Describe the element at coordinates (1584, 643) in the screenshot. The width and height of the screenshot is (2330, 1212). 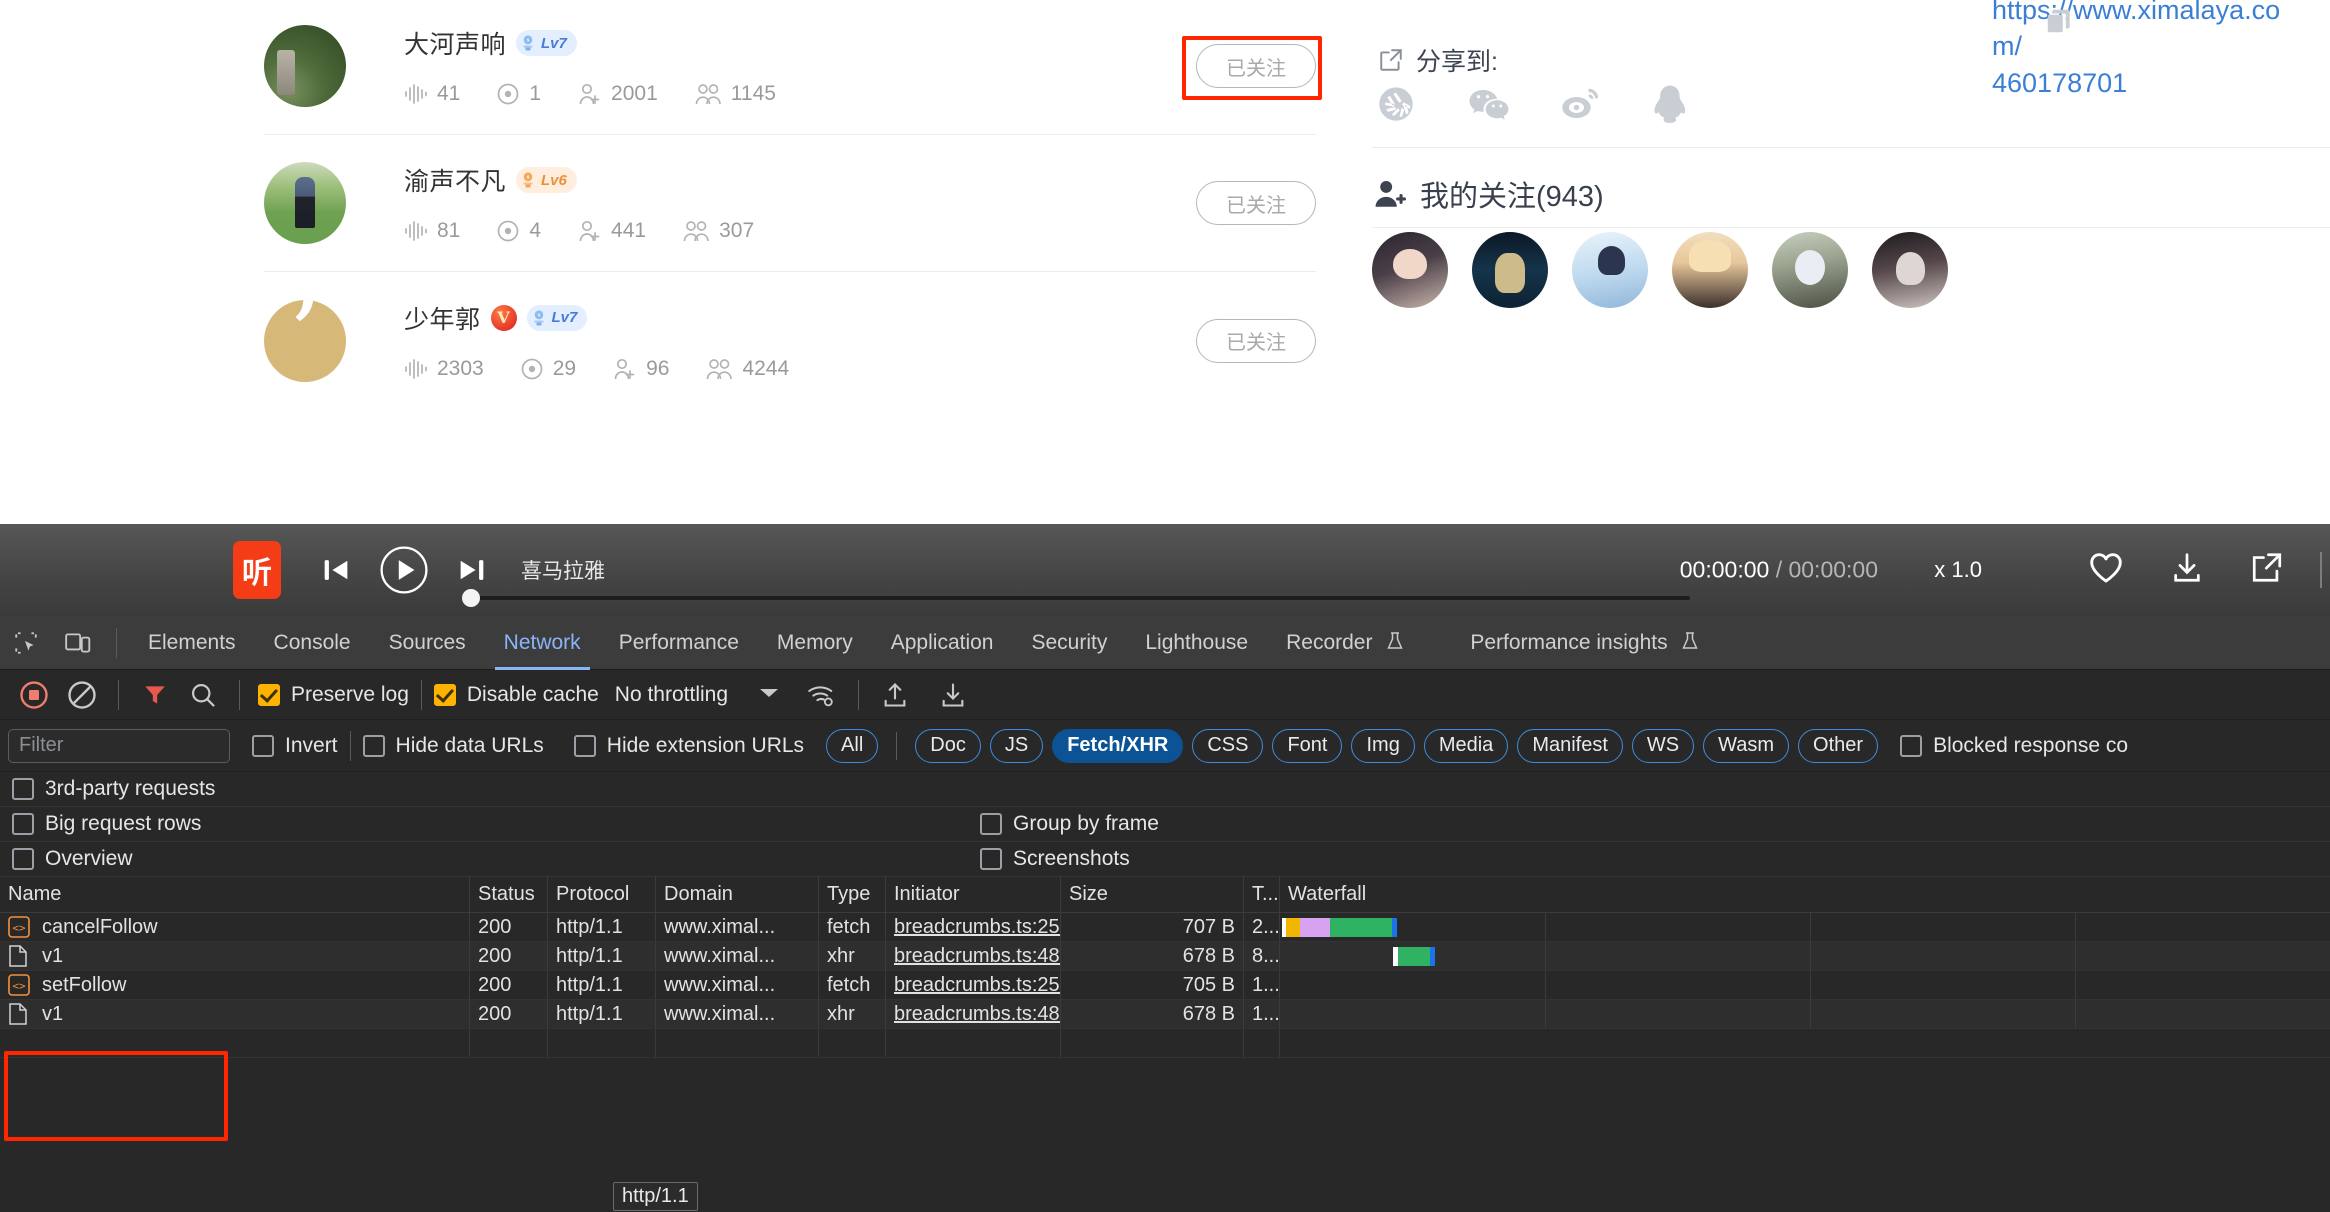
I see `tab-performance-insights: Performance insights` at that location.